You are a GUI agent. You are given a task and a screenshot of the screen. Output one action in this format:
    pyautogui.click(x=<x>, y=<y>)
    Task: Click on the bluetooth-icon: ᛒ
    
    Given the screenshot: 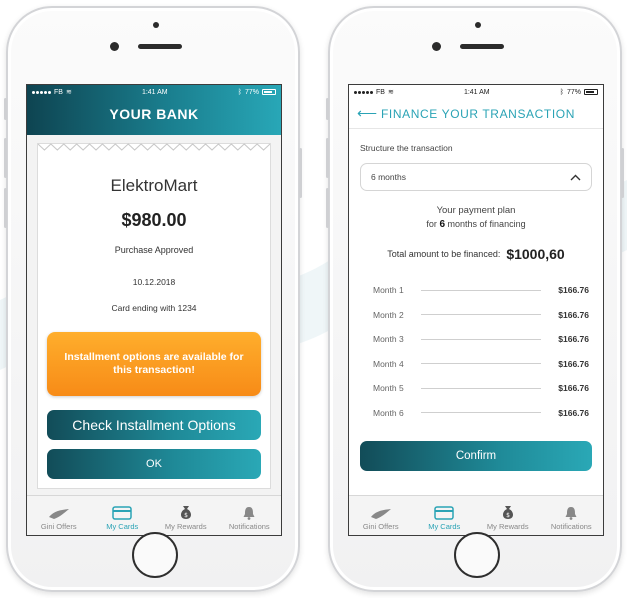 What is the action you would take?
    pyautogui.click(x=561, y=92)
    